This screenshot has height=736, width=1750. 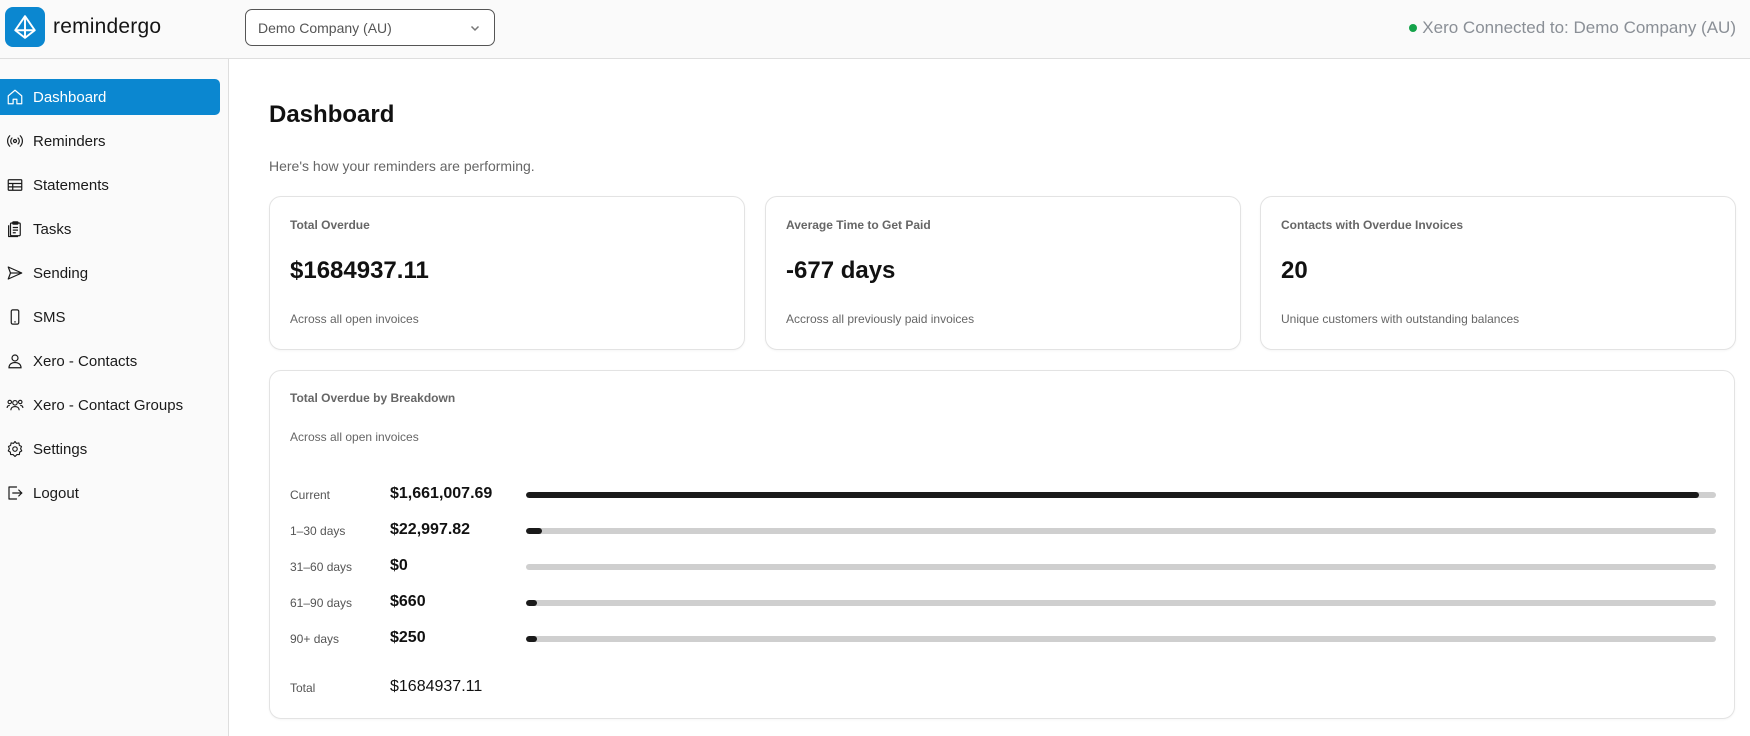 What do you see at coordinates (15, 273) in the screenshot?
I see `send-icon` at bounding box center [15, 273].